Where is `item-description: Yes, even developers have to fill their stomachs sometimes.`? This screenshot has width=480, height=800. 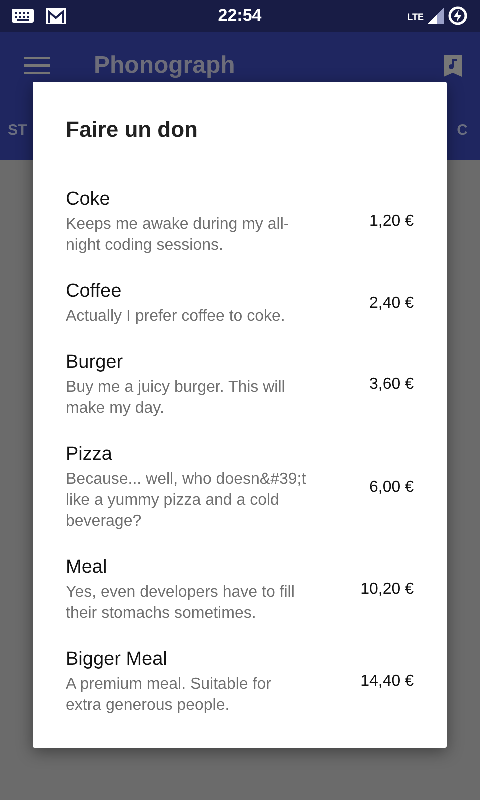
item-description: Yes, even developers have to fill their stomachs sometimes. is located at coordinates (181, 603).